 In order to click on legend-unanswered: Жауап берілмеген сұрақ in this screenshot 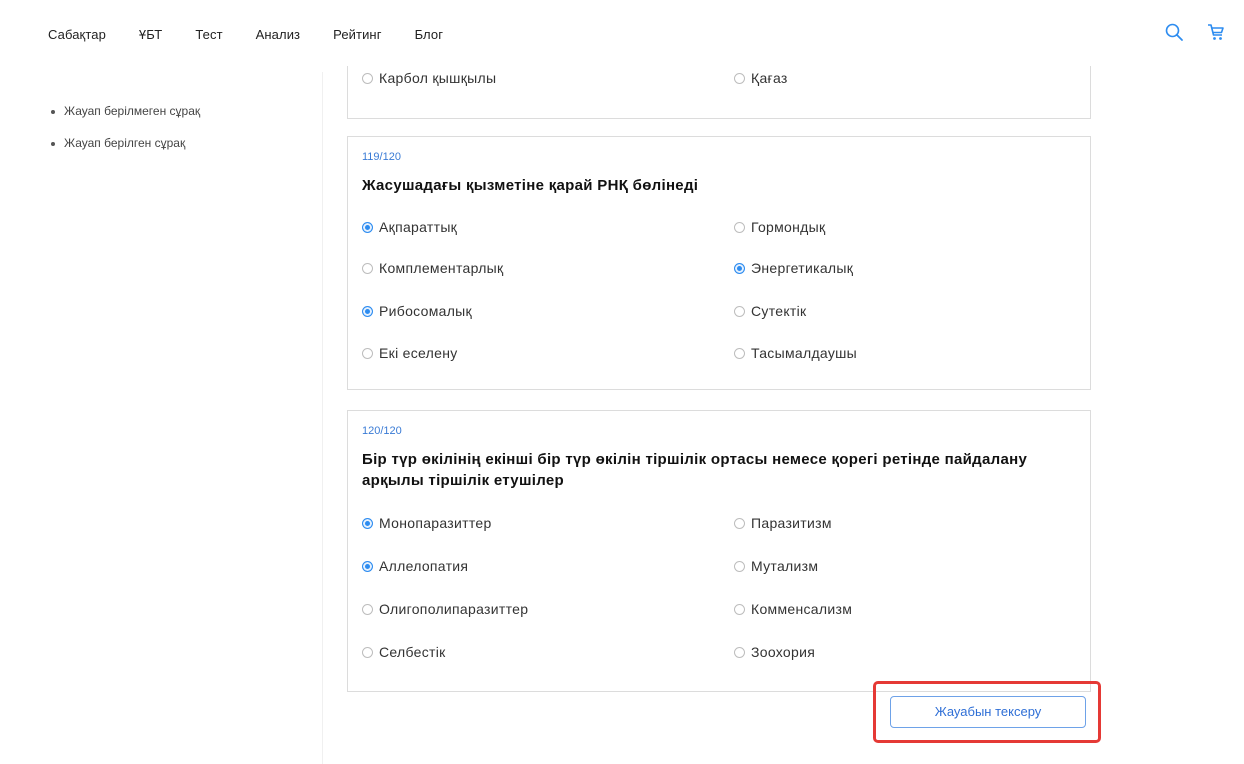, I will do `click(175, 111)`.